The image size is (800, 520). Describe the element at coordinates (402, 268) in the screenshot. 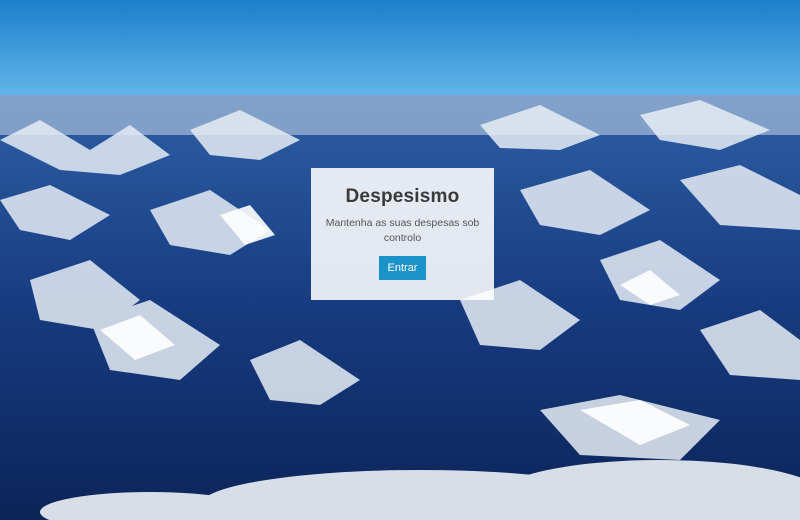

I see `enter-button: Entrar` at that location.